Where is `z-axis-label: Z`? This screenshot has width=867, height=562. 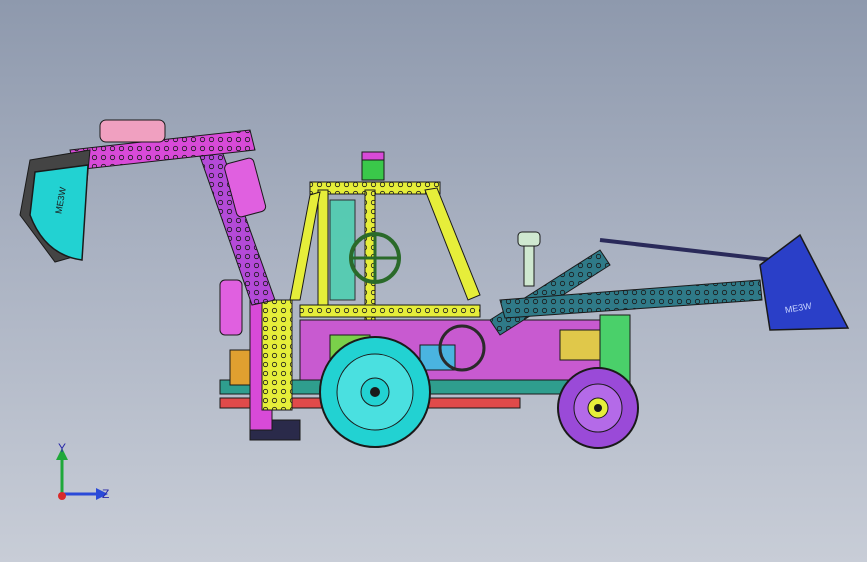 z-axis-label: Z is located at coordinates (105, 494).